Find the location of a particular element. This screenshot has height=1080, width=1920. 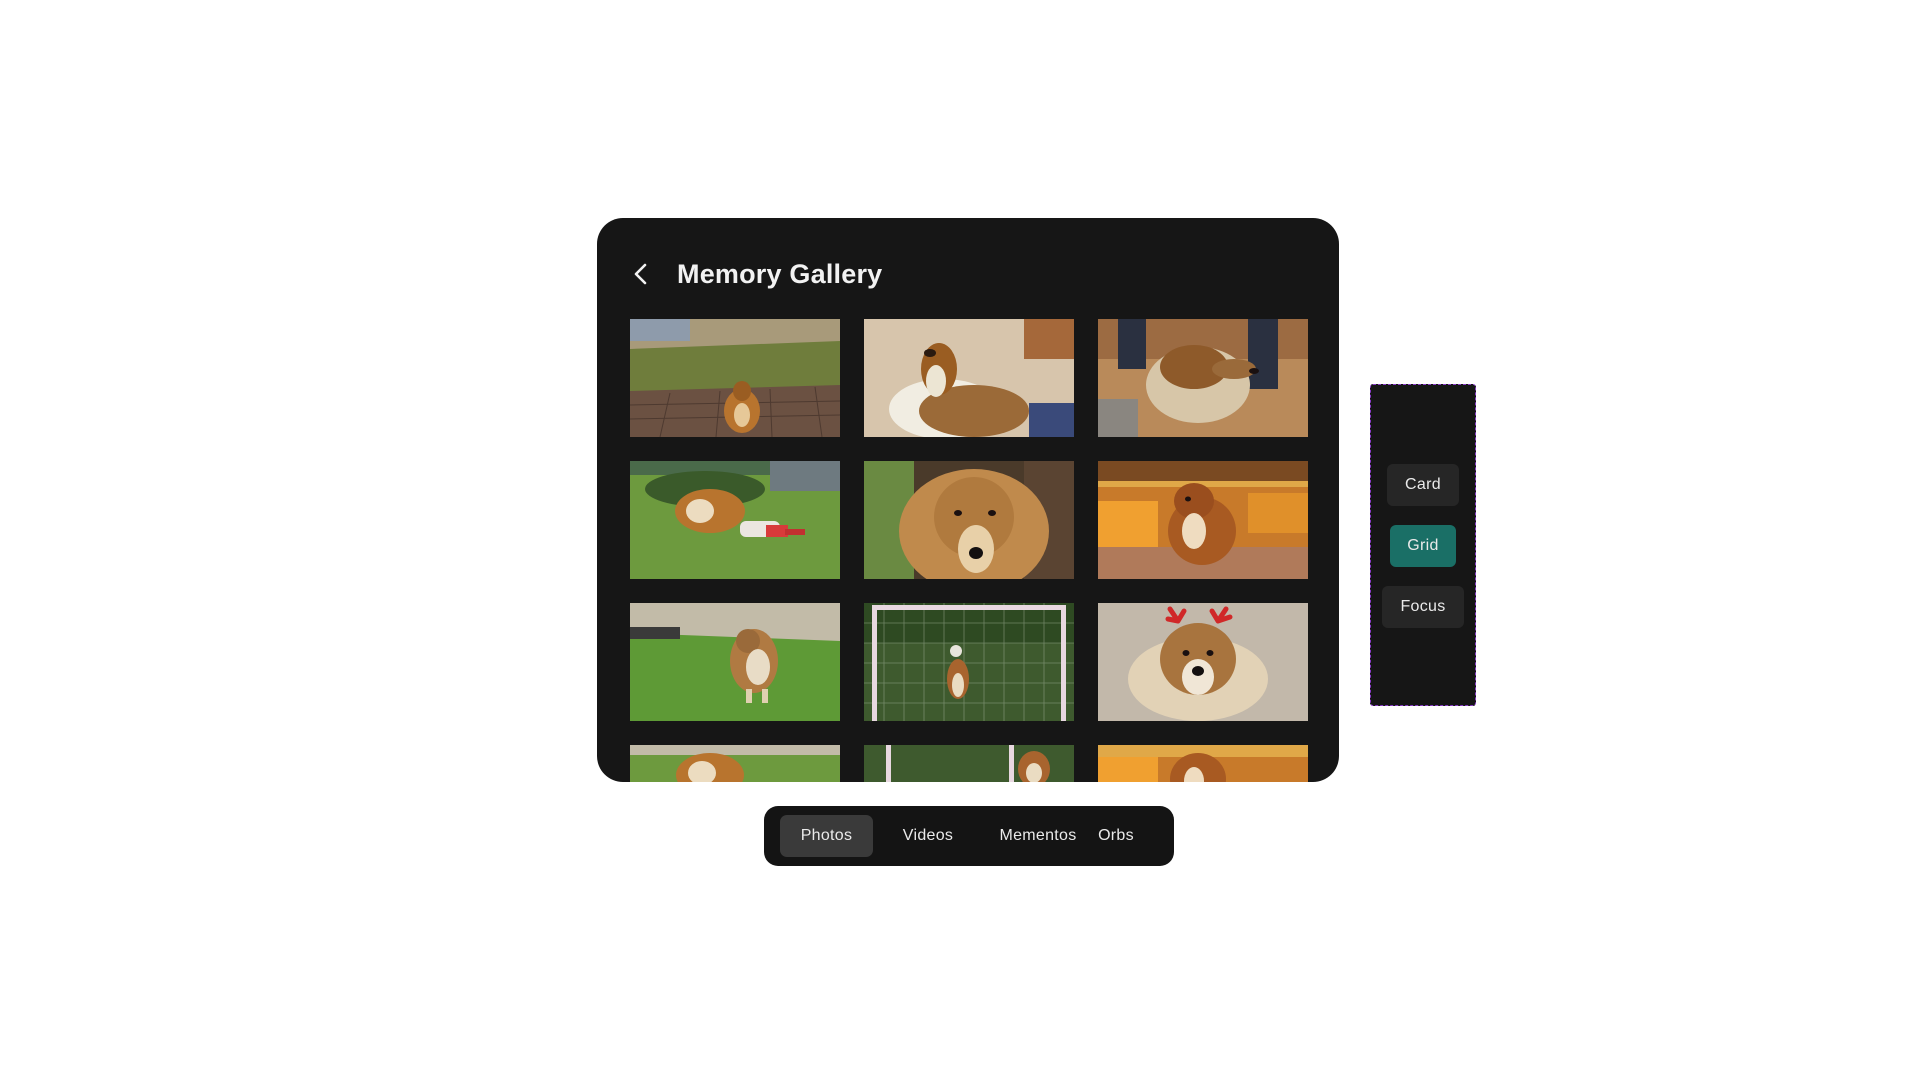

view-grid-button: Grid is located at coordinates (1423, 546).